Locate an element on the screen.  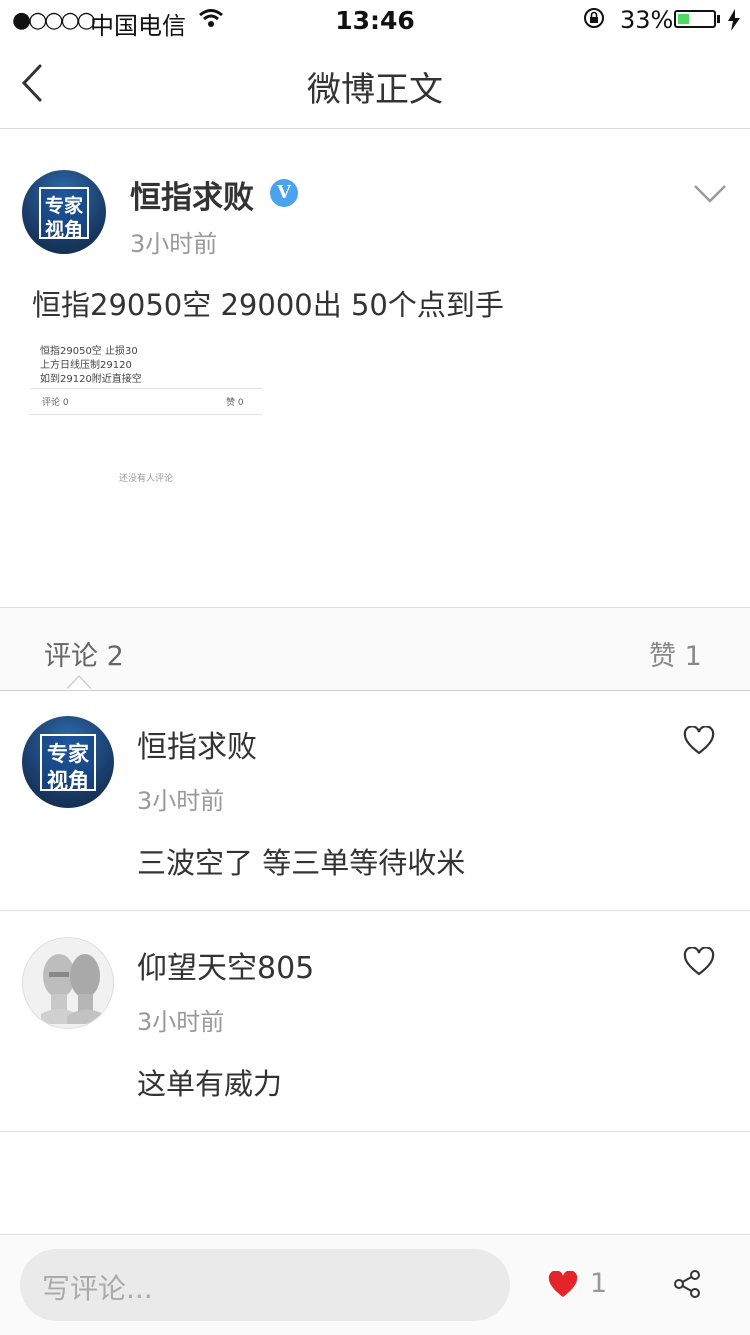
author-avatar: 专家 视角 is located at coordinates (64, 212).